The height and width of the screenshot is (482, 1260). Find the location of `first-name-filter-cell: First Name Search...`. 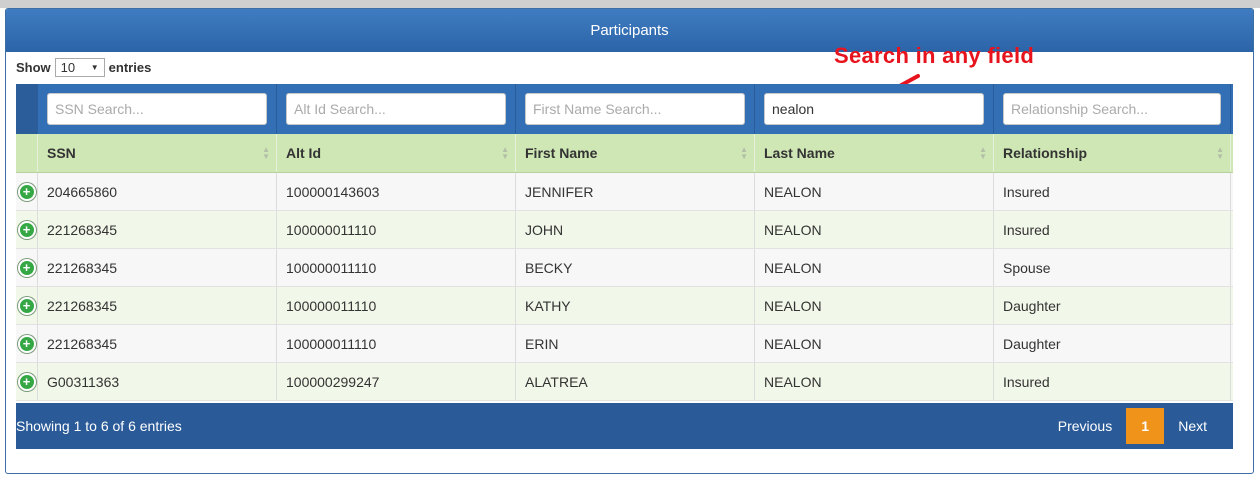

first-name-filter-cell: First Name Search... is located at coordinates (635, 109).